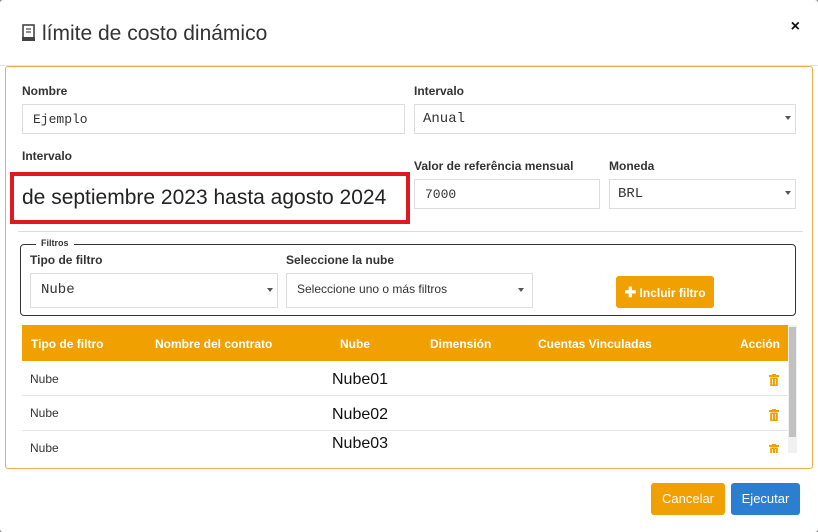 The height and width of the screenshot is (532, 818). What do you see at coordinates (672, 293) in the screenshot?
I see `include-filter-label: Incluir filtro` at bounding box center [672, 293].